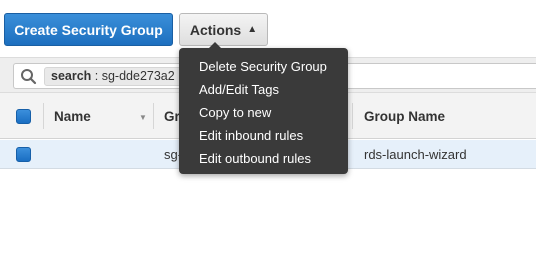 Image resolution: width=536 pixels, height=270 pixels. Describe the element at coordinates (71, 76) in the screenshot. I see `search-token-key: search` at that location.